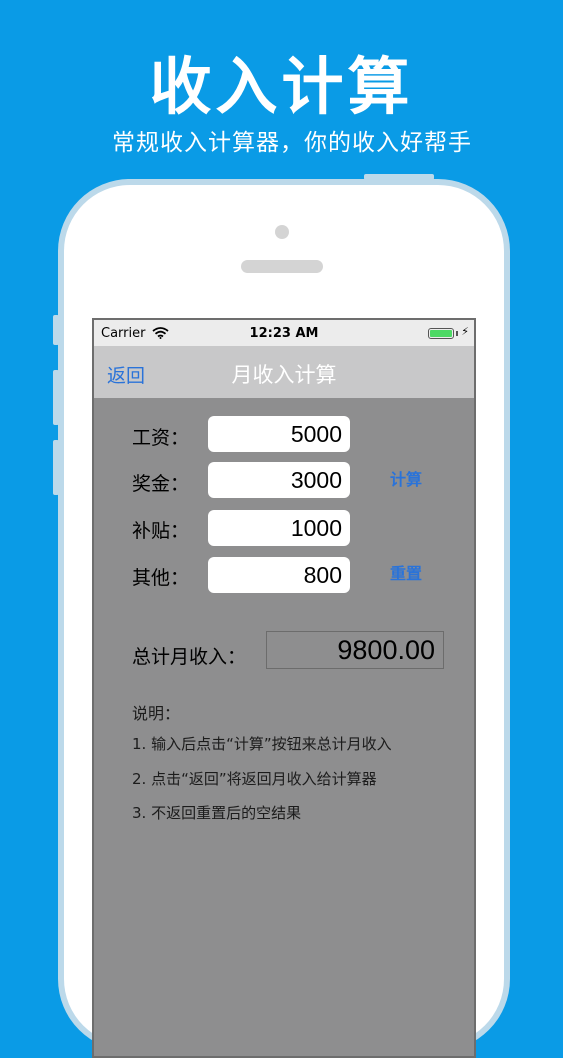  Describe the element at coordinates (56, 467) in the screenshot. I see `volume-down-button` at that location.